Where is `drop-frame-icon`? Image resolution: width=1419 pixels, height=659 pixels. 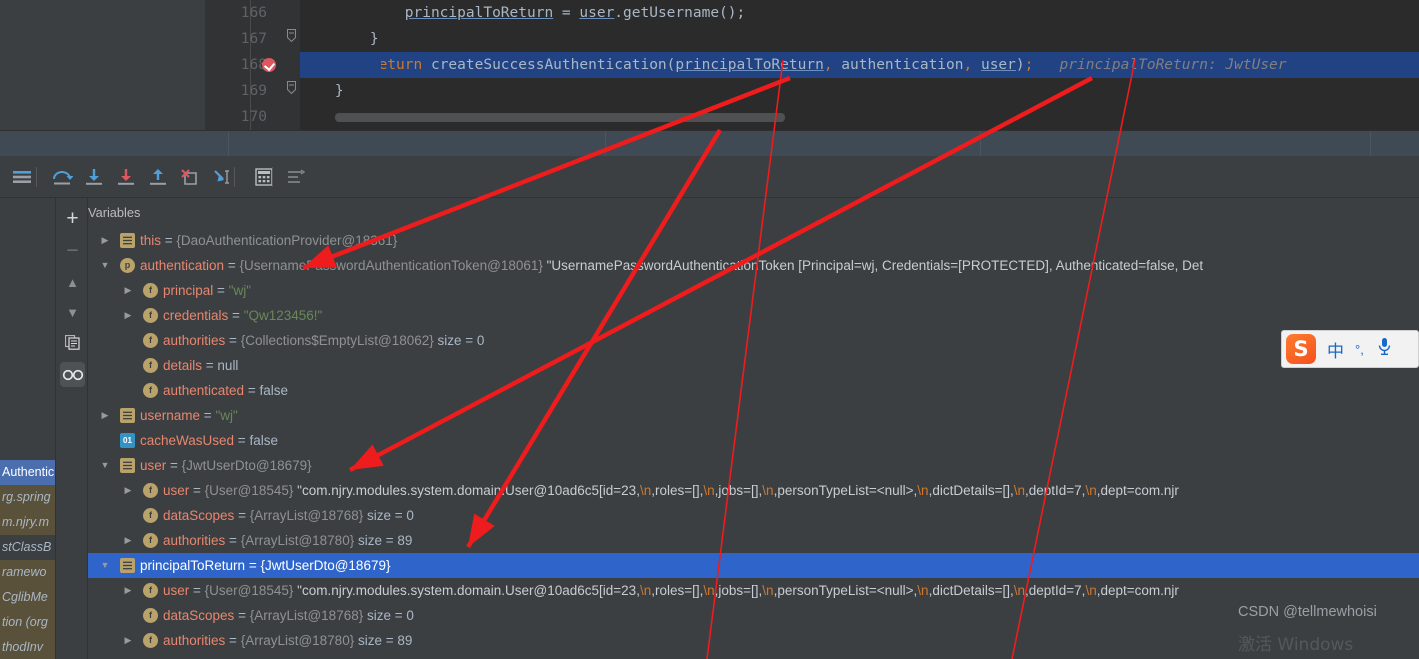
drop-frame-icon is located at coordinates (190, 177).